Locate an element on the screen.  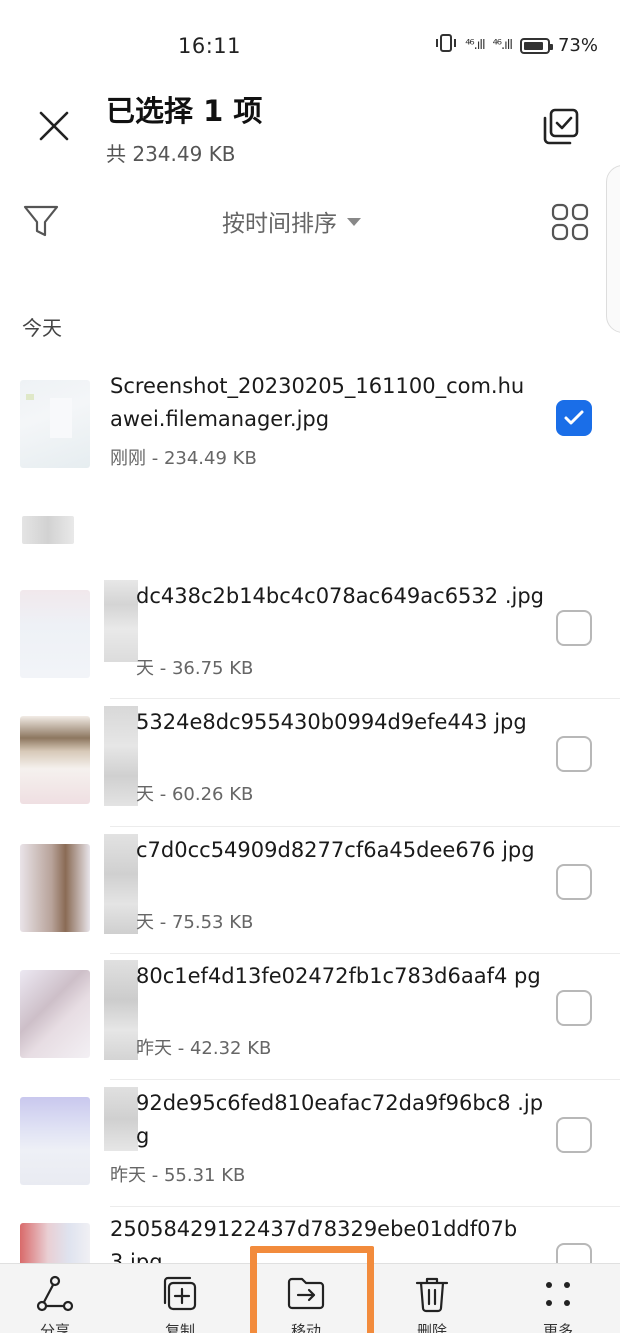
section-header-today: 今天 is located at coordinates (42, 328).